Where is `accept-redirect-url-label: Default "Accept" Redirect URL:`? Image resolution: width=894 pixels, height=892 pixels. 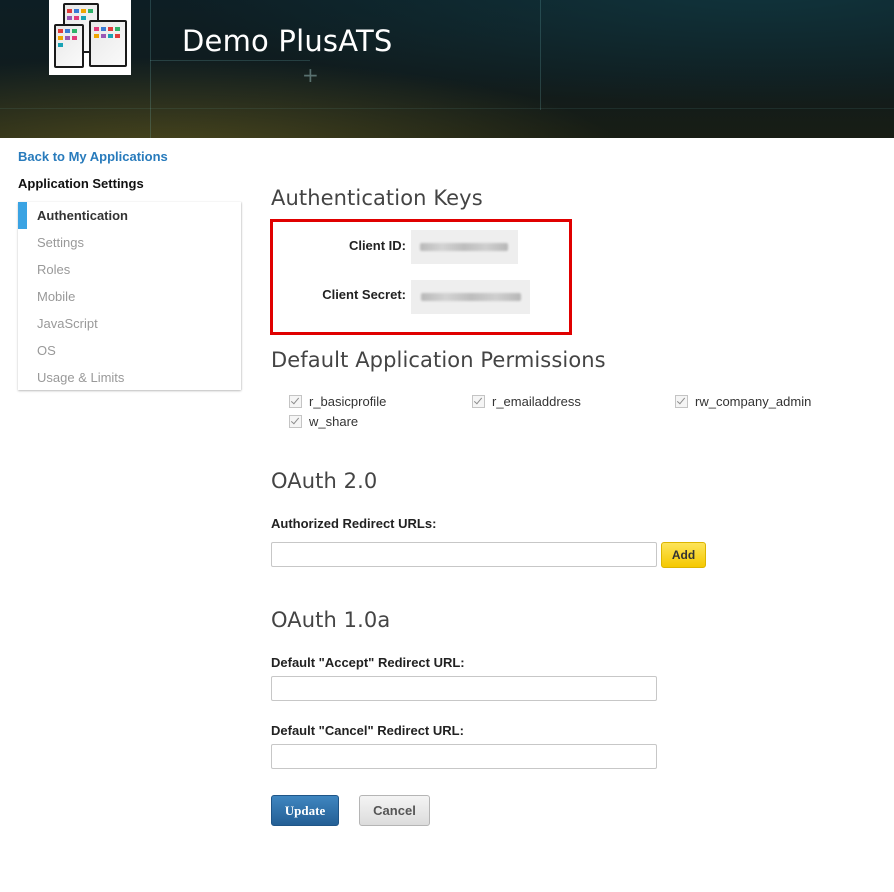
accept-redirect-url-label: Default "Accept" Redirect URL: is located at coordinates (368, 662).